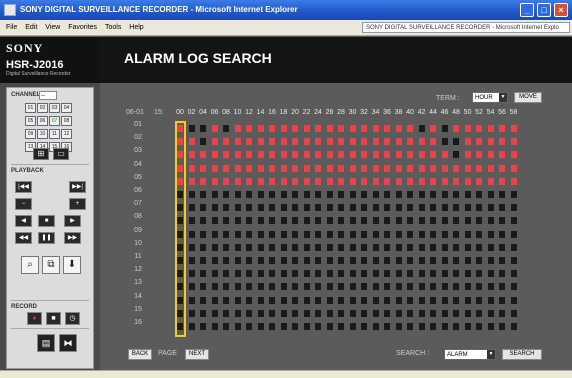 The image size is (572, 378). I want to click on search-type-select: ALARM ▼, so click(470, 354).